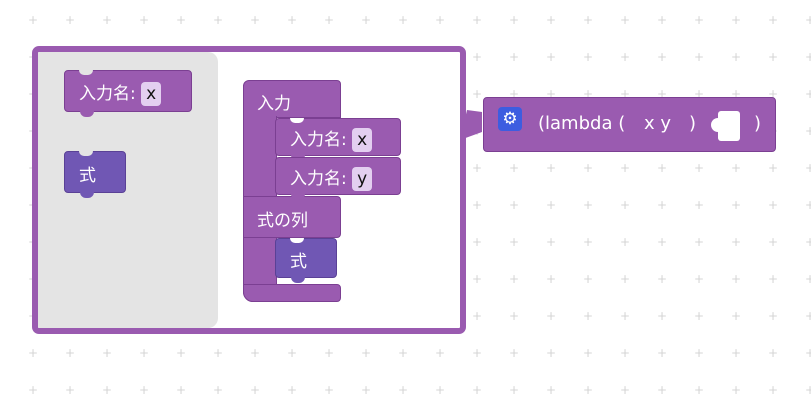  Describe the element at coordinates (758, 123) in the screenshot. I see `lambda-close-text: )` at that location.